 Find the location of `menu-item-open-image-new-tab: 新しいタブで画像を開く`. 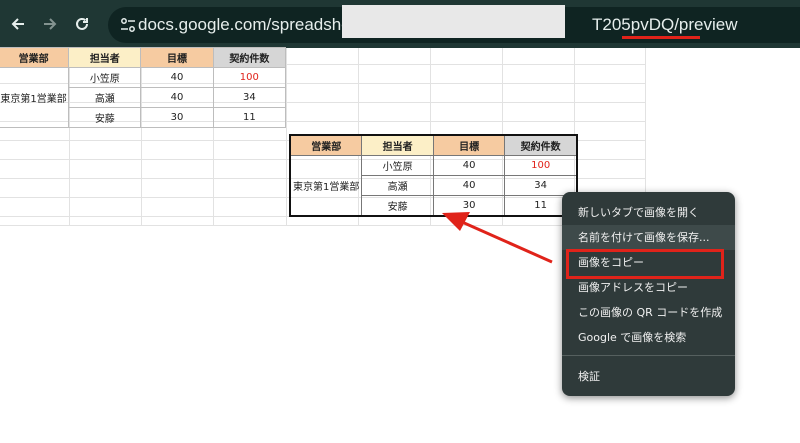

menu-item-open-image-new-tab: 新しいタブで画像を開く is located at coordinates (648, 212).